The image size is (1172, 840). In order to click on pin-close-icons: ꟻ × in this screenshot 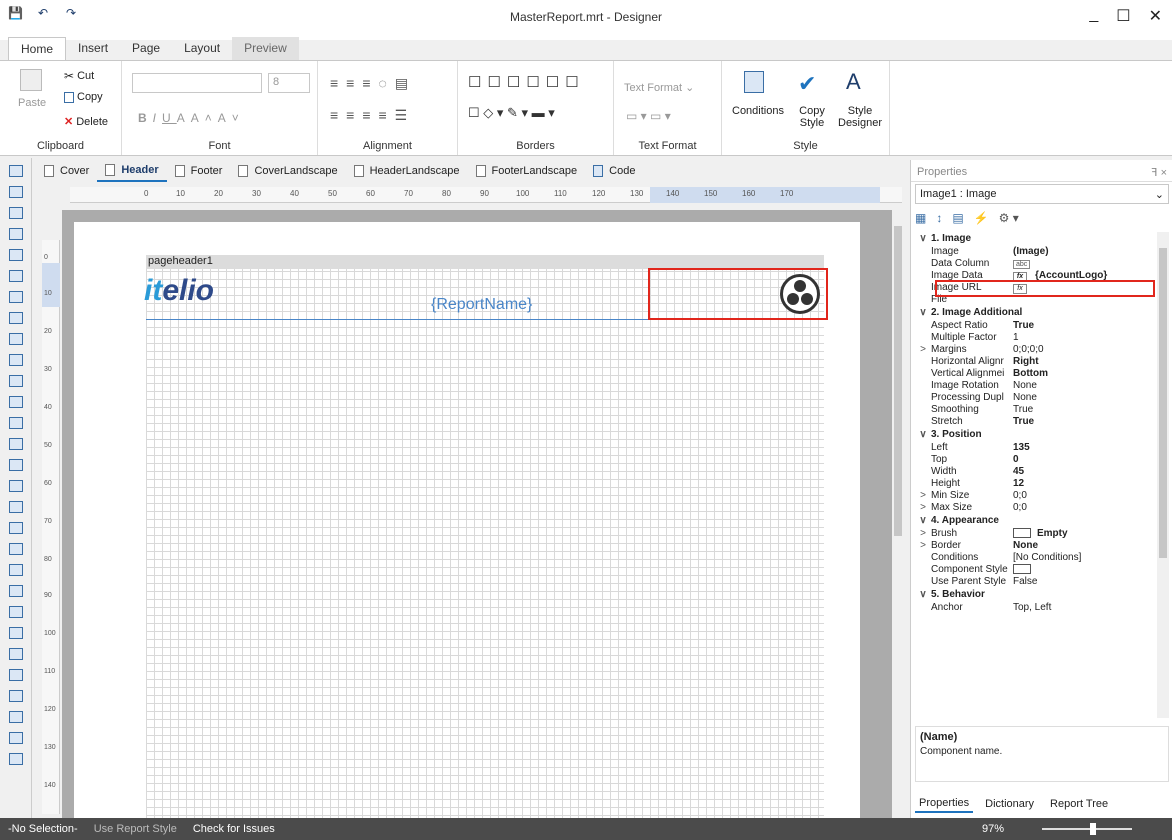, I will do `click(1159, 172)`.